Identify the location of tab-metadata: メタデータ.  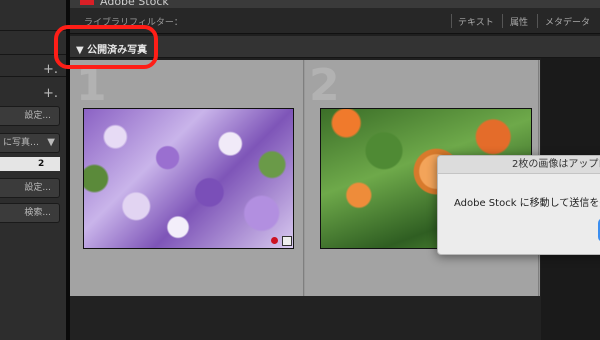
(567, 21).